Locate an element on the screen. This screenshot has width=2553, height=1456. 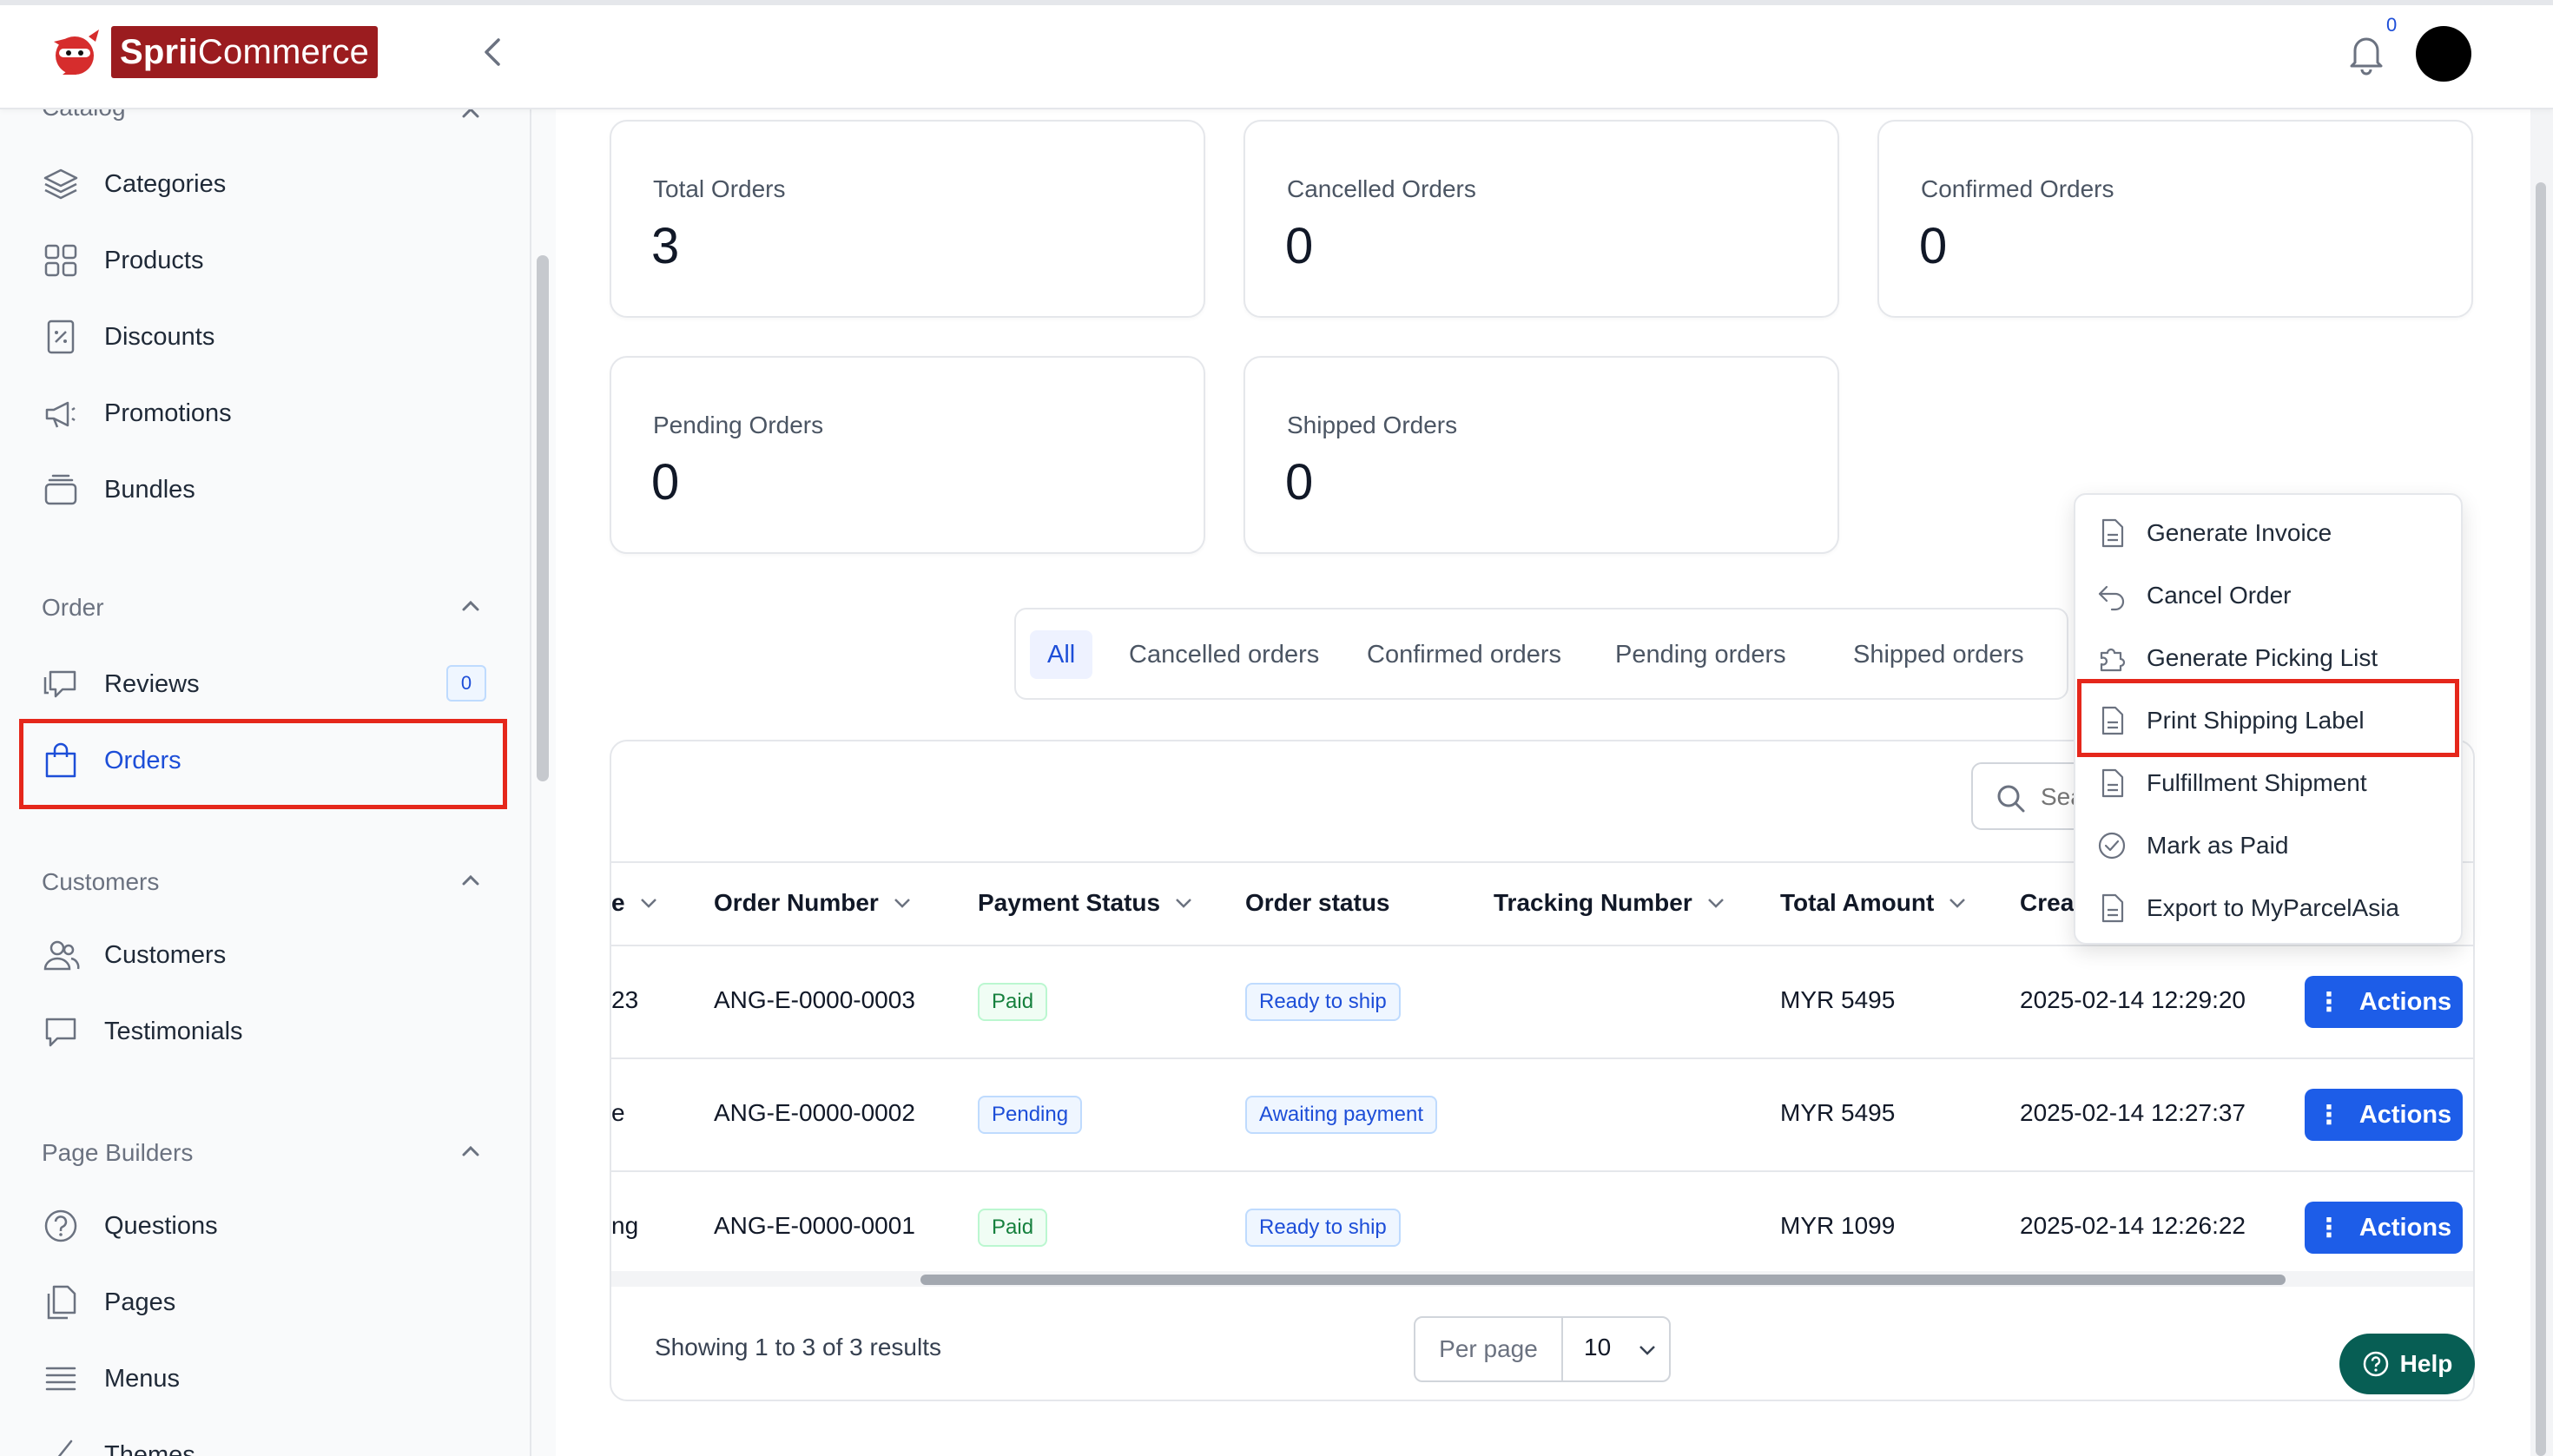
sidebar-item-bundles: Bundles is located at coordinates (118, 489).